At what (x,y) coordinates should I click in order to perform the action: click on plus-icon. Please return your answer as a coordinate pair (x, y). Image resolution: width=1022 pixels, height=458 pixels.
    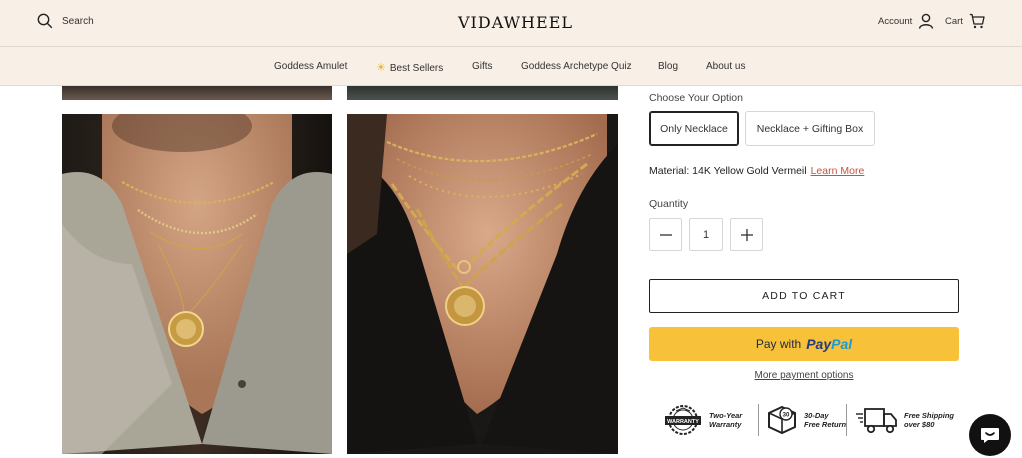
    Looking at the image, I should click on (746, 234).